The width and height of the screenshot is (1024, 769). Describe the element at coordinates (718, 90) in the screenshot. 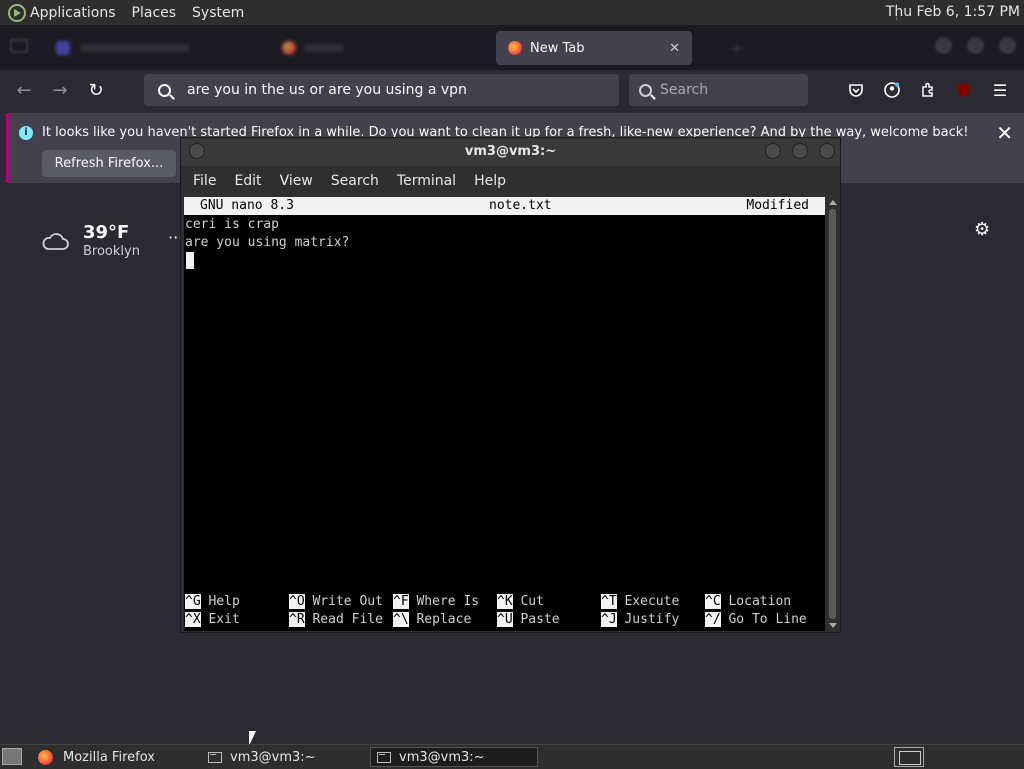

I see `search-box: Search` at that location.